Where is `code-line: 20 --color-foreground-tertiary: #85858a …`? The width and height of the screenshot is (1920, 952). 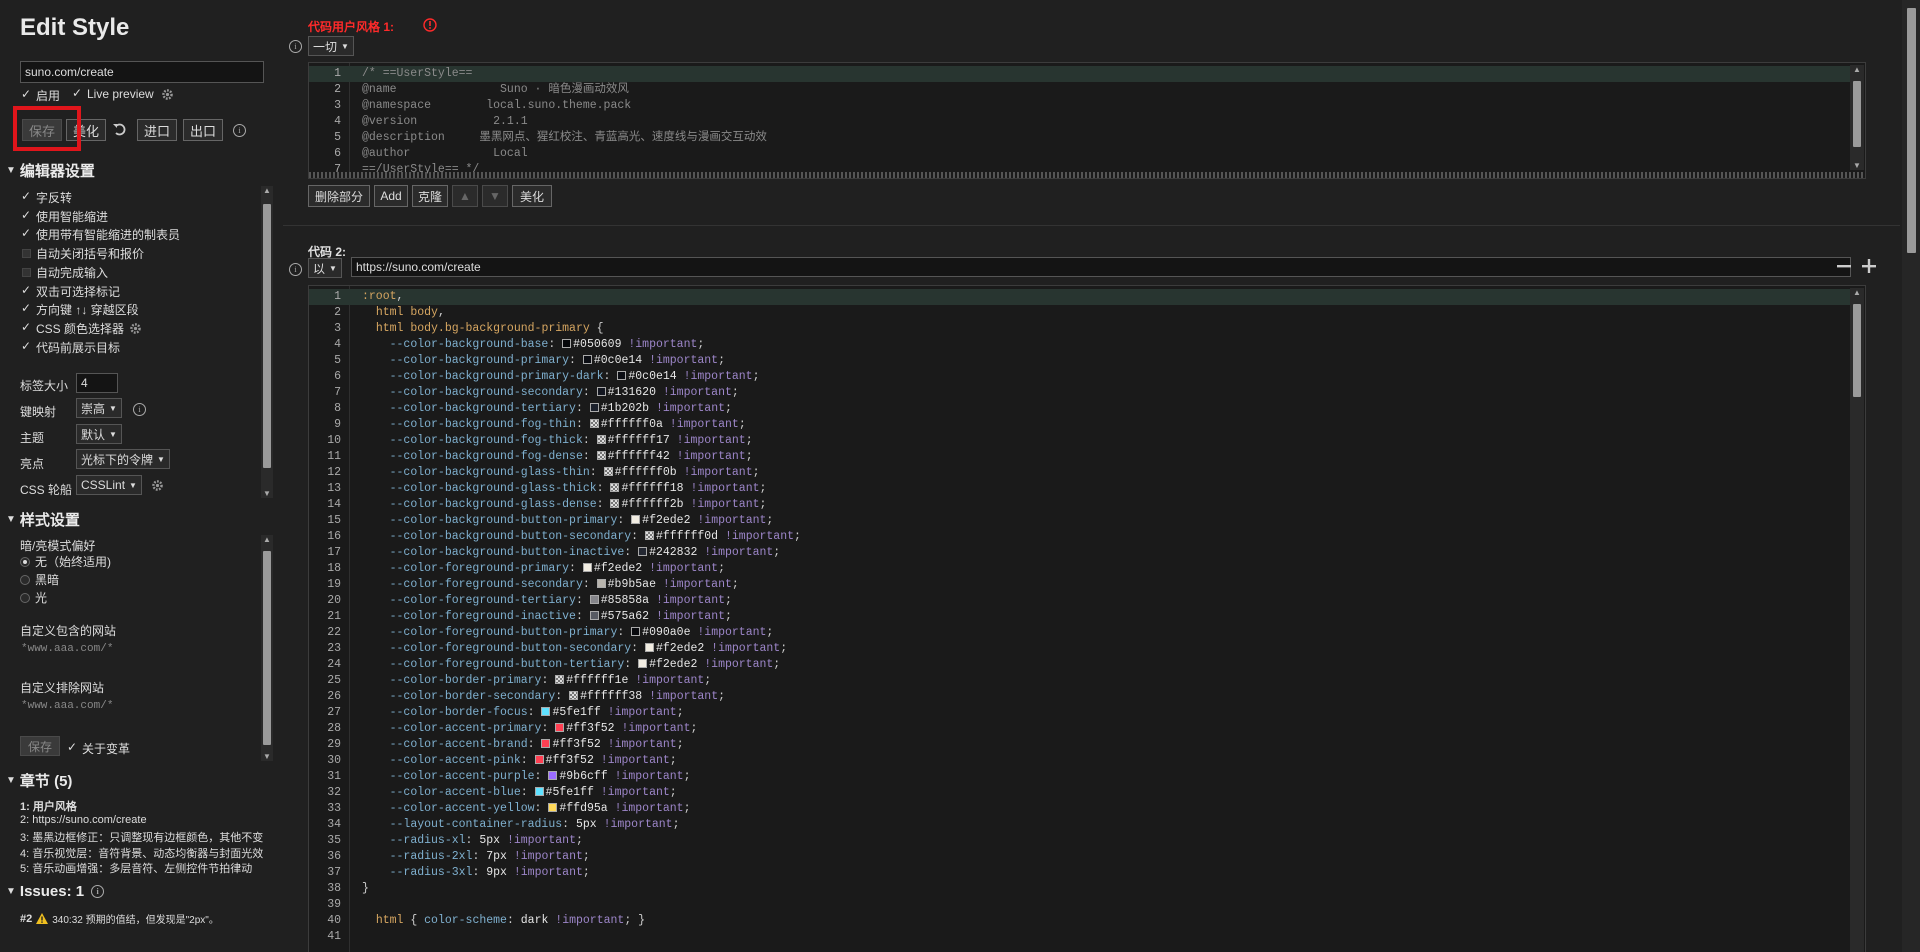
code-line: 20 --color-foreground-tertiary: #85858a … is located at coordinates (1080, 601).